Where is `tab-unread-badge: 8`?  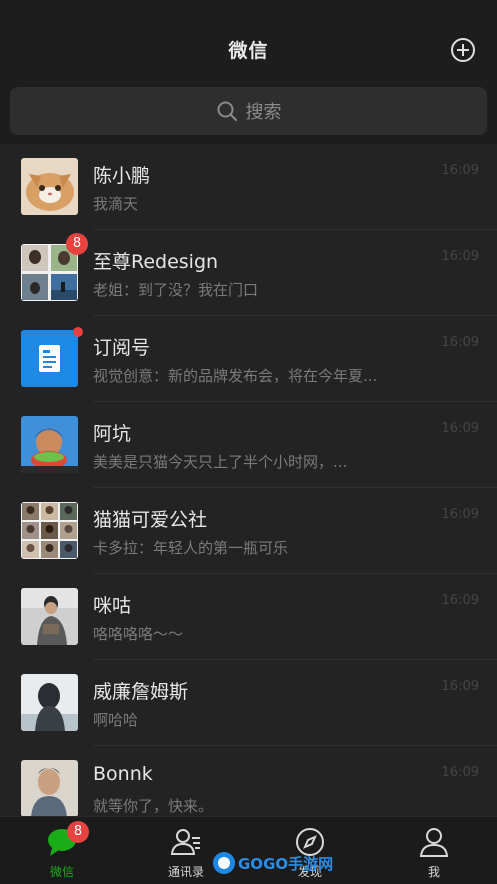
tab-unread-badge: 8 is located at coordinates (78, 832).